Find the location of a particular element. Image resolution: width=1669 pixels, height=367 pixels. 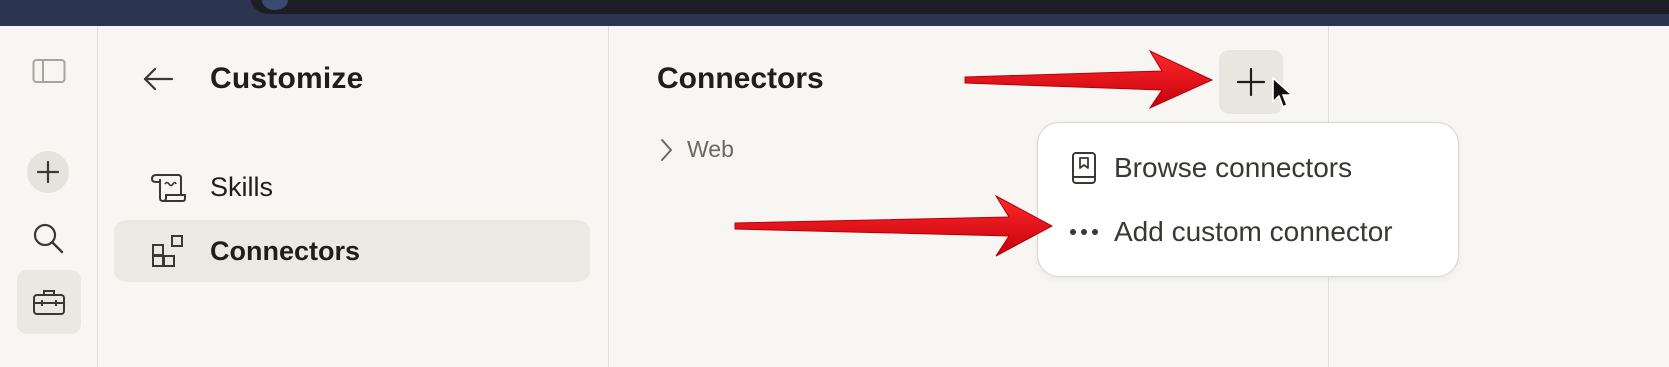

search-button is located at coordinates (48, 238).